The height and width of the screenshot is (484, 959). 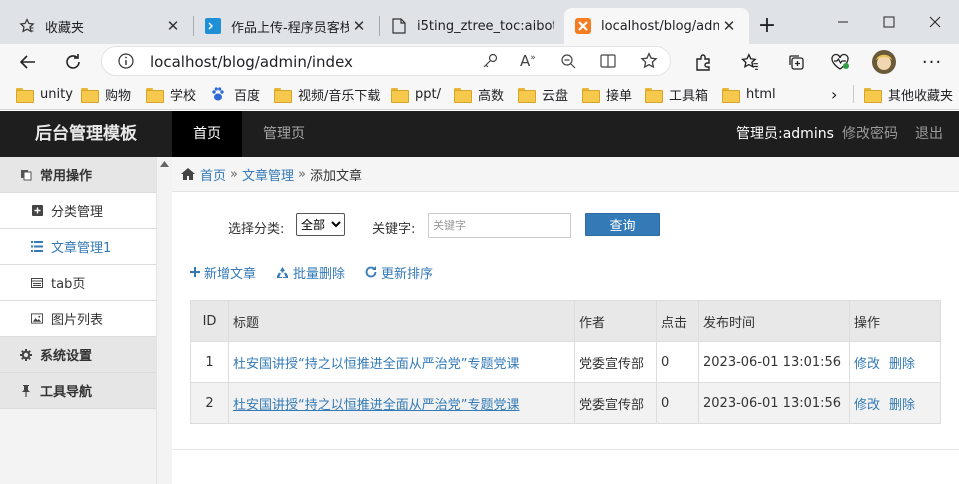 I want to click on tab-localhost: localhost/blog/admin/ ✕, so click(x=656, y=26).